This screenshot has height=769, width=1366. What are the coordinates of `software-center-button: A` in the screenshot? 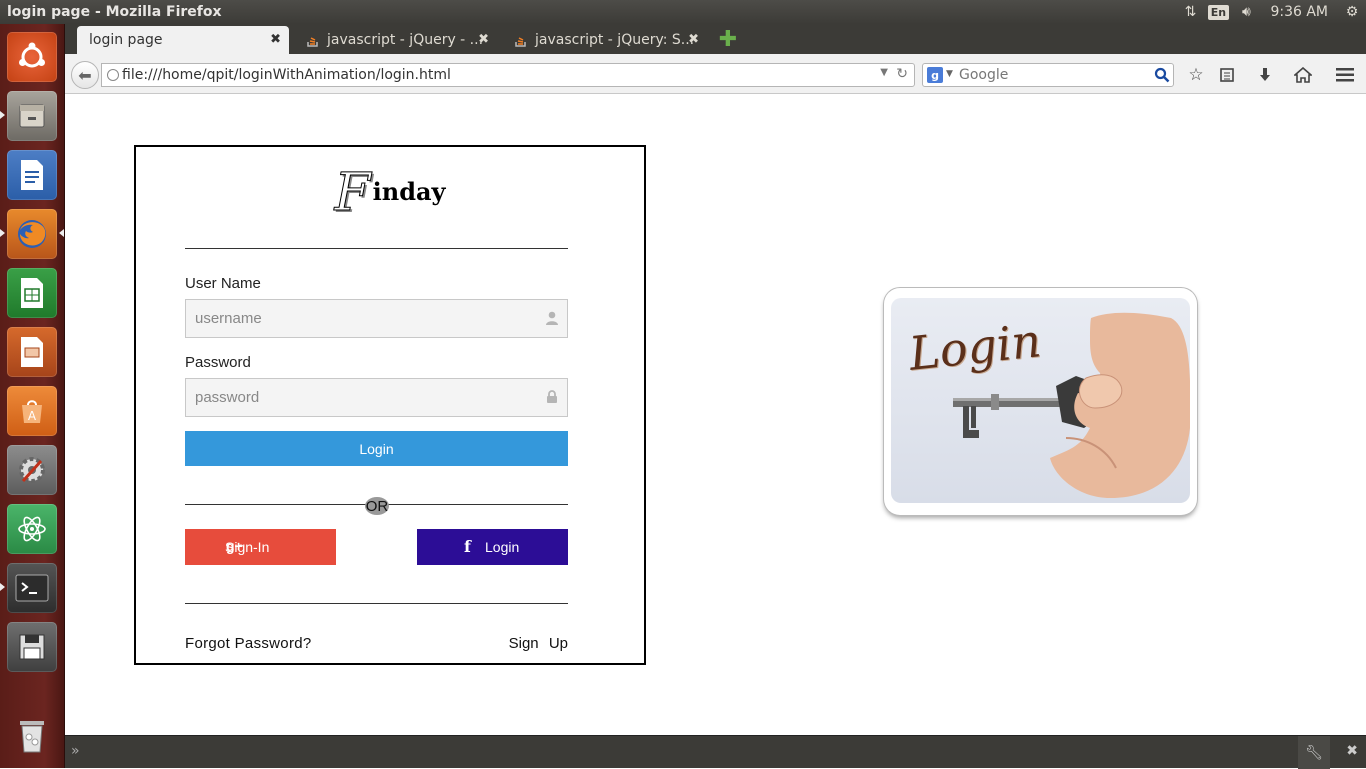 It's located at (32, 411).